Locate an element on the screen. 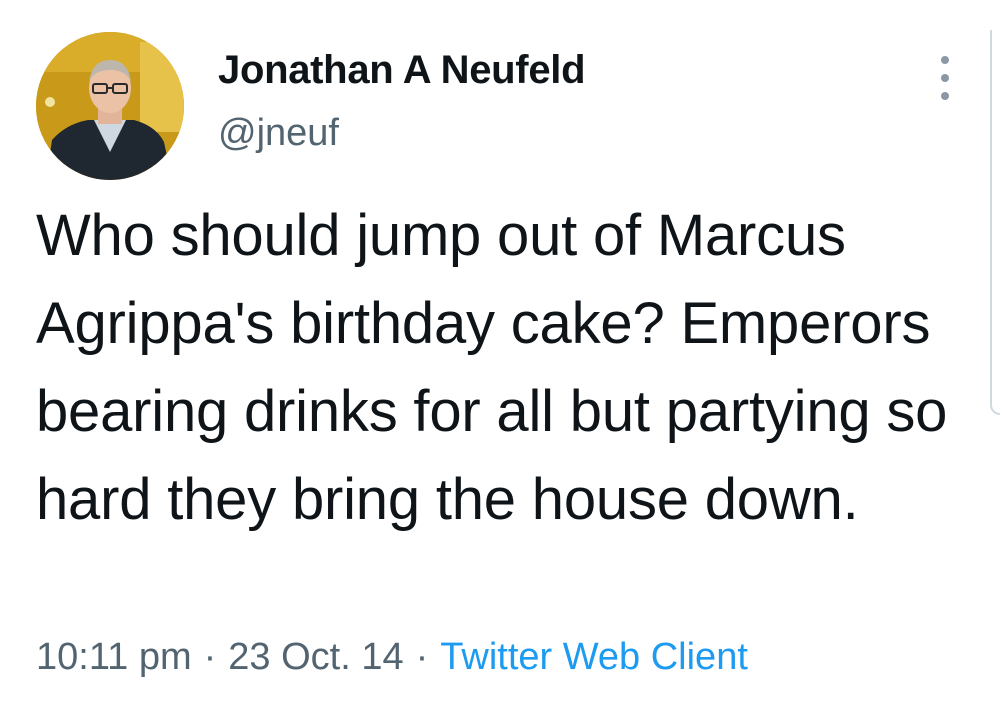 The image size is (1000, 703). tweet-time: 10:11 pm is located at coordinates (114, 657).